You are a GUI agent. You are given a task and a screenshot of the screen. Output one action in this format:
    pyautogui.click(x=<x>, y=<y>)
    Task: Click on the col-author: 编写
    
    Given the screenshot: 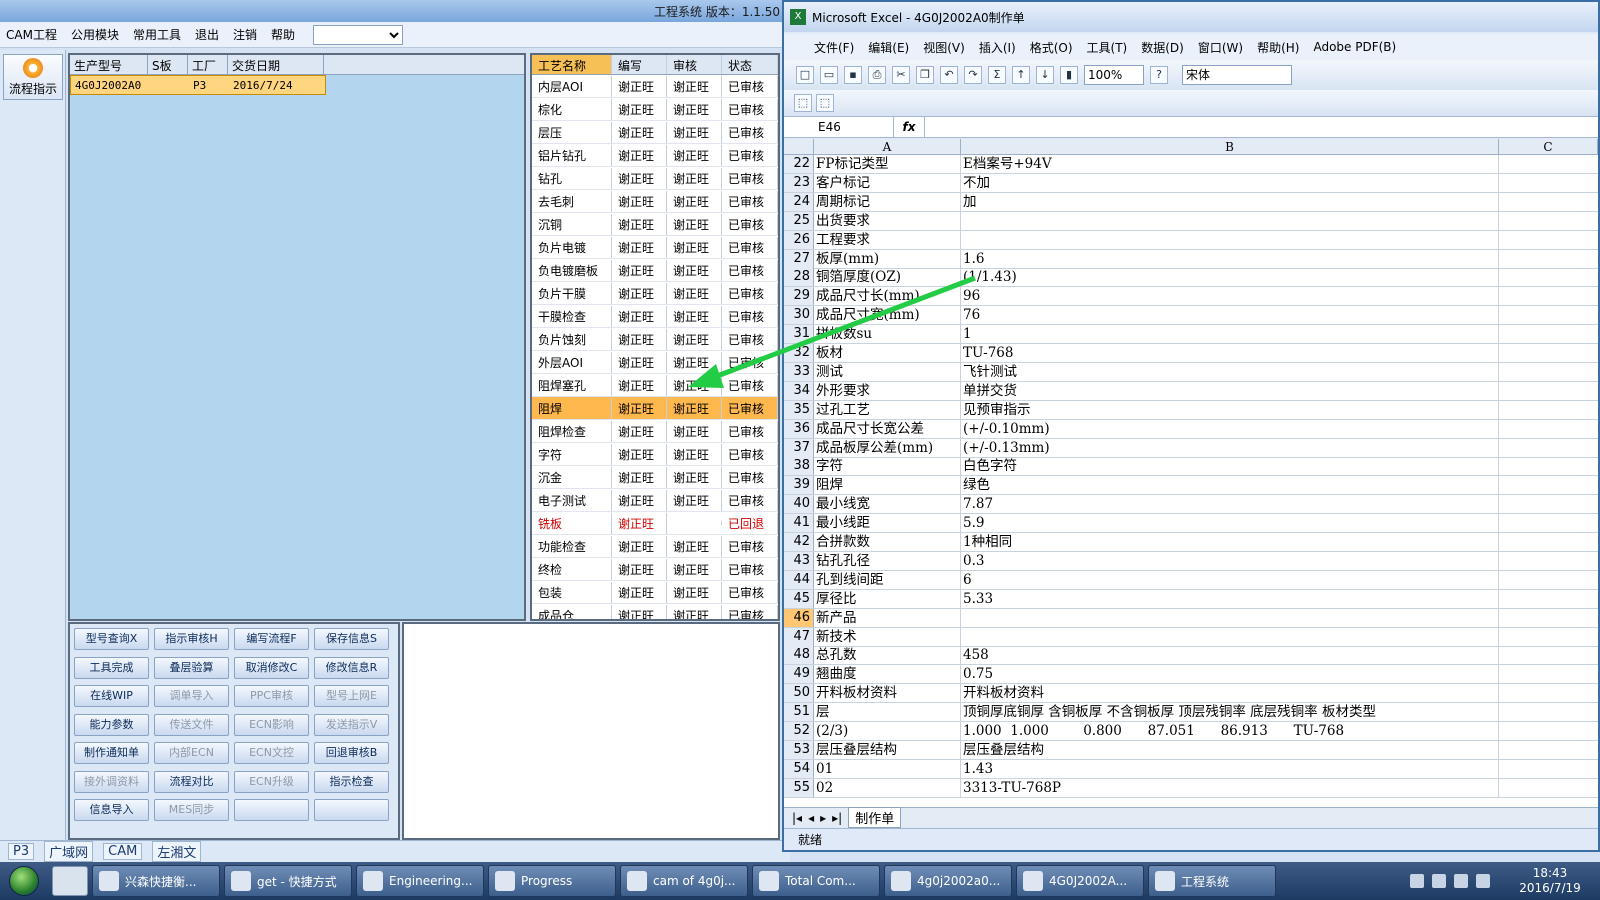 What is the action you would take?
    pyautogui.click(x=639, y=64)
    